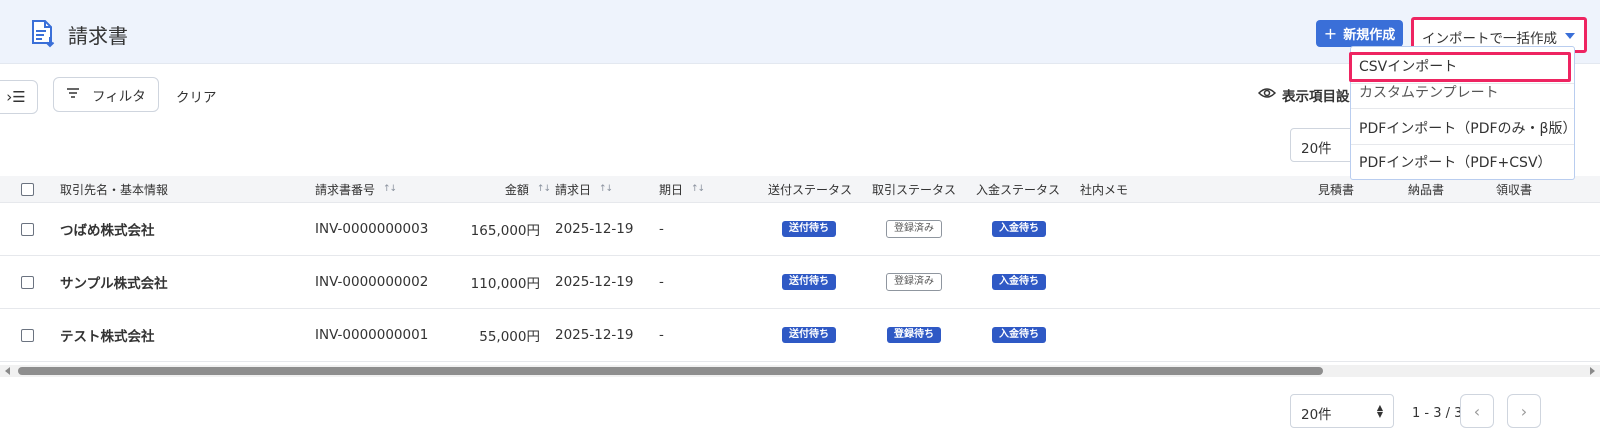 The height and width of the screenshot is (446, 1600). Describe the element at coordinates (670, 371) in the screenshot. I see `scrollbar-thumb` at that location.